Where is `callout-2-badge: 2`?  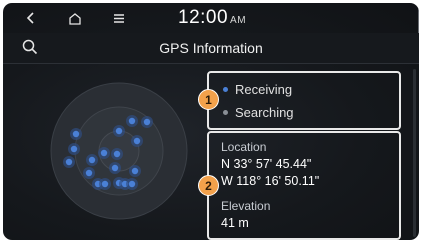 callout-2-badge: 2 is located at coordinates (208, 185).